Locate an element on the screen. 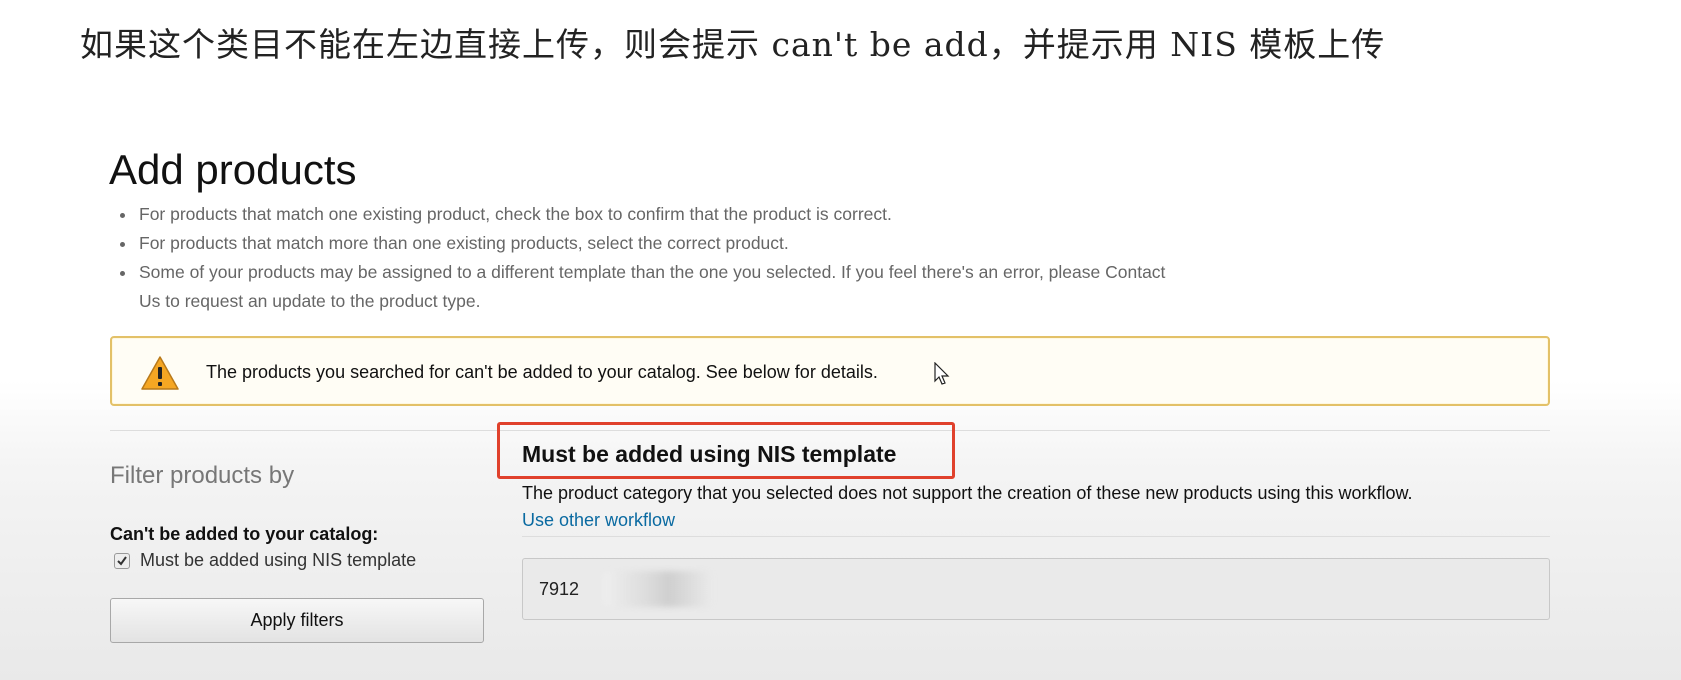  warning-triangle-icon is located at coordinates (160, 373).